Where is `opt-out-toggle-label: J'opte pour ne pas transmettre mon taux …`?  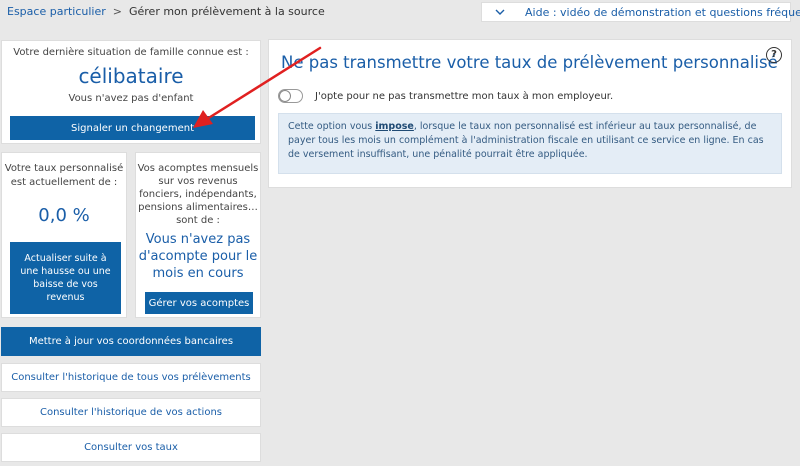 opt-out-toggle-label: J'opte pour ne pas transmettre mon taux … is located at coordinates (464, 96).